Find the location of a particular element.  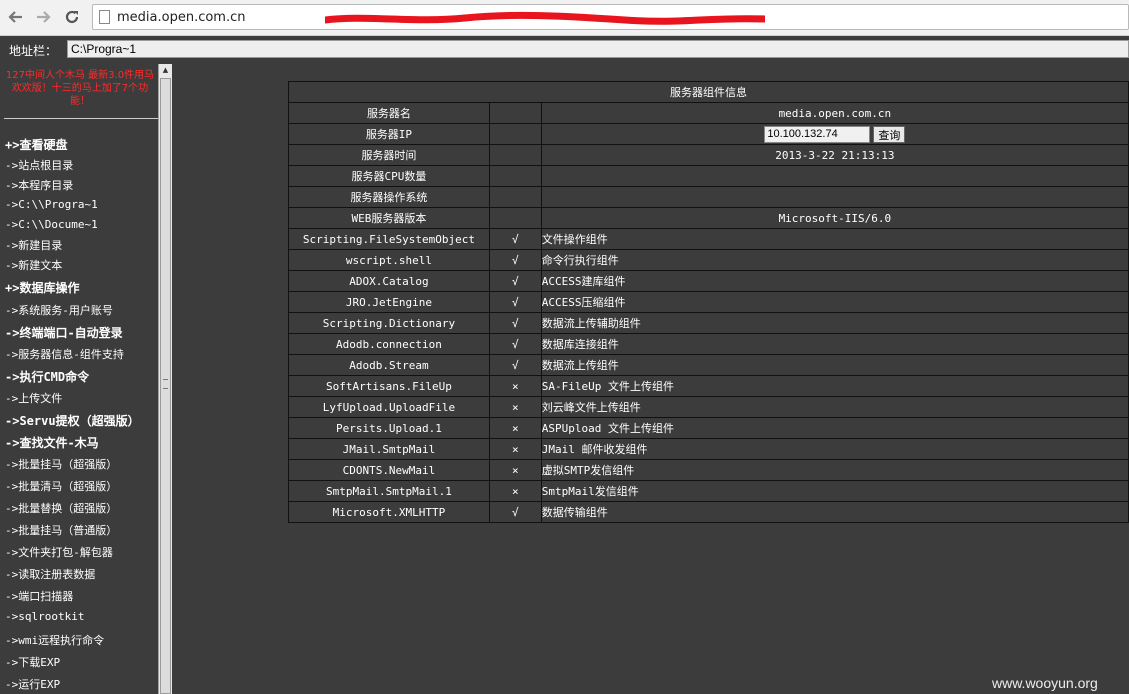

component-row: JRO.JetEngine √ ACCESS压缩组件 is located at coordinates (708, 302).